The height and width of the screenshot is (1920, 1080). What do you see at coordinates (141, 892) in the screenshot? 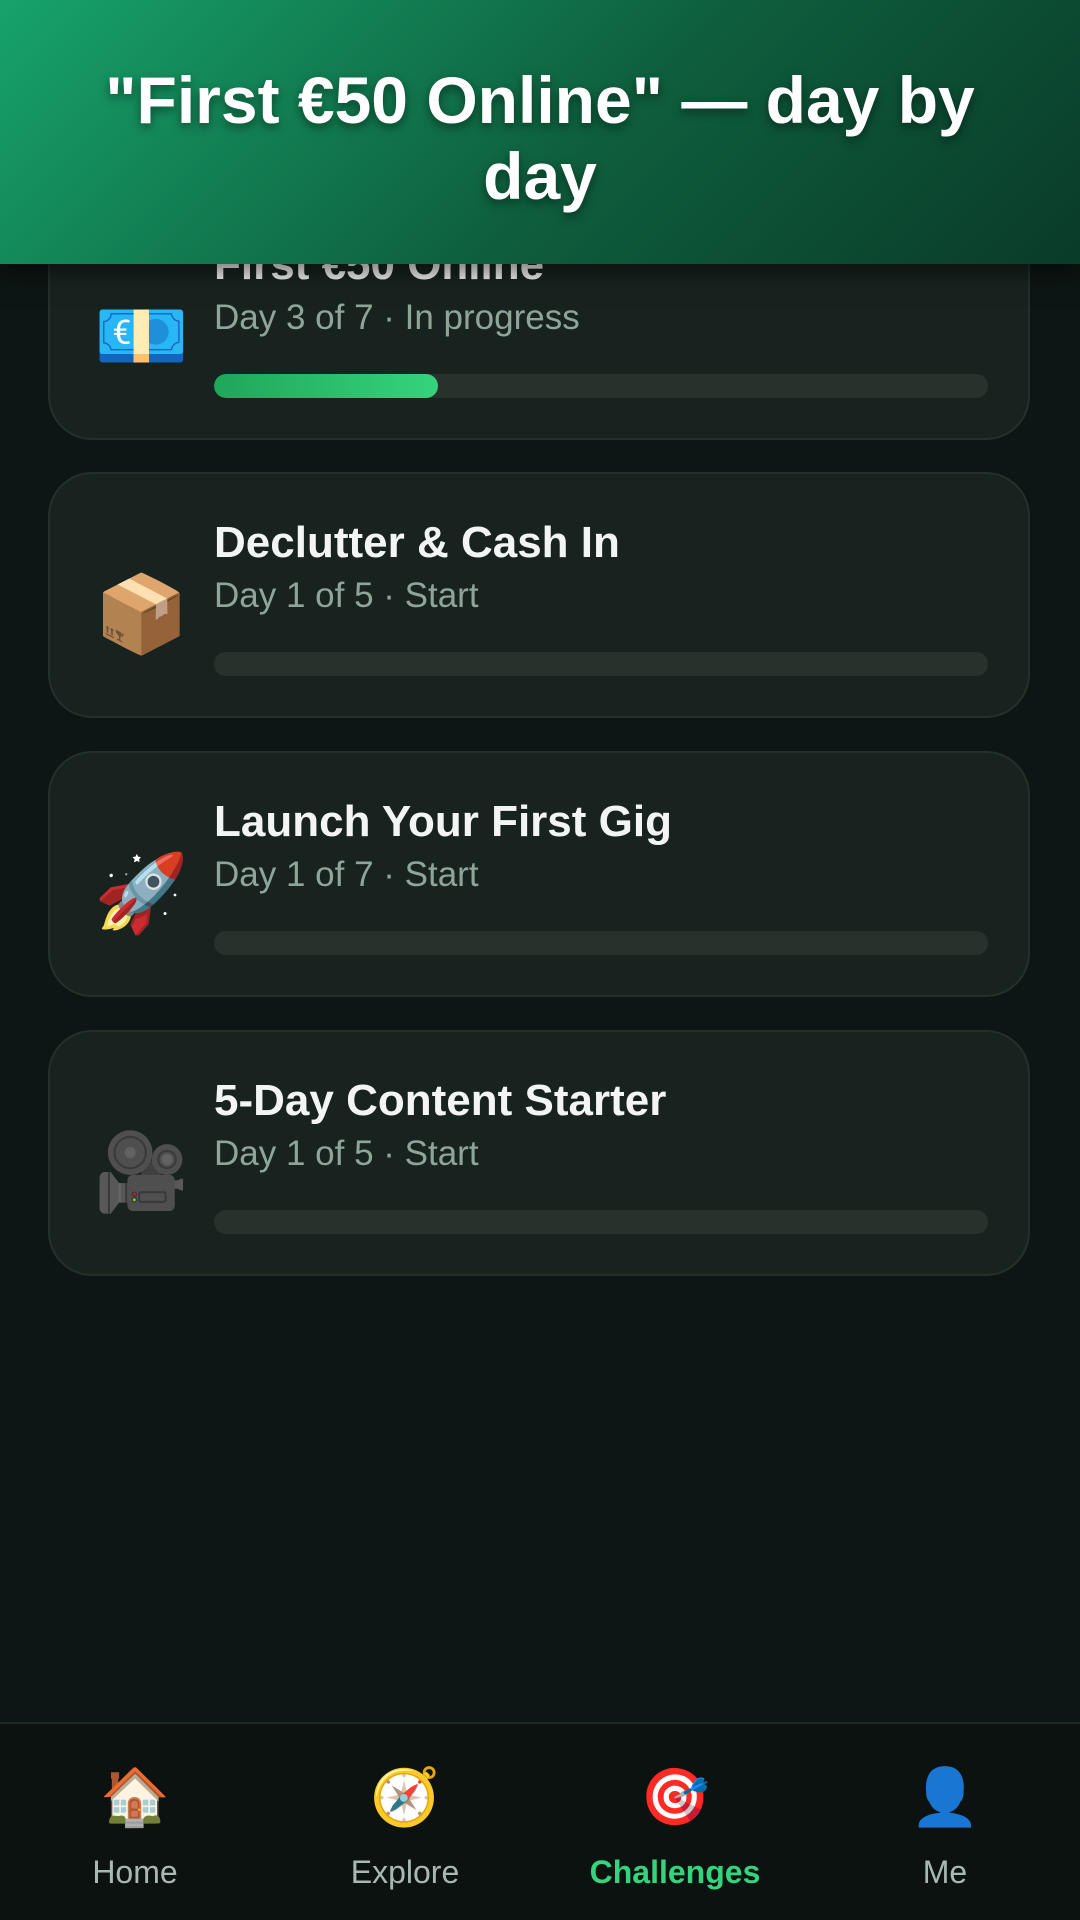
I see `rocket-icon: 🚀` at bounding box center [141, 892].